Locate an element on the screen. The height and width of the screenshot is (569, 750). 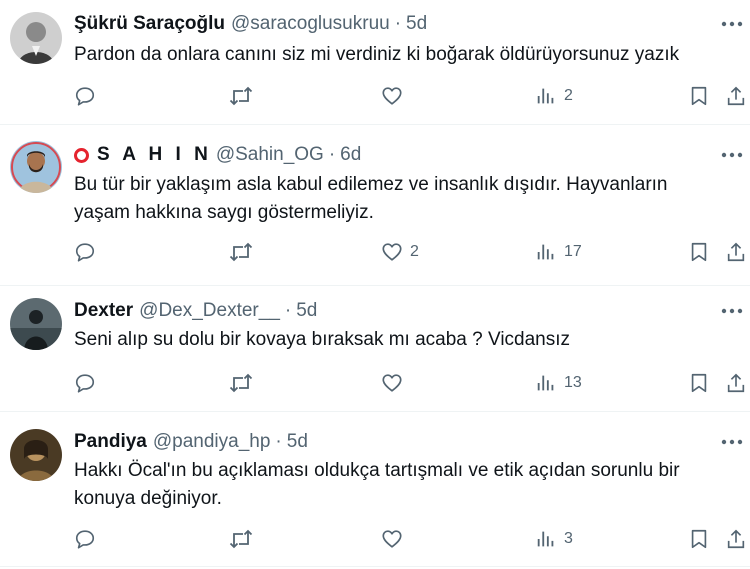
author-name: Pandiya is located at coordinates (110, 442).